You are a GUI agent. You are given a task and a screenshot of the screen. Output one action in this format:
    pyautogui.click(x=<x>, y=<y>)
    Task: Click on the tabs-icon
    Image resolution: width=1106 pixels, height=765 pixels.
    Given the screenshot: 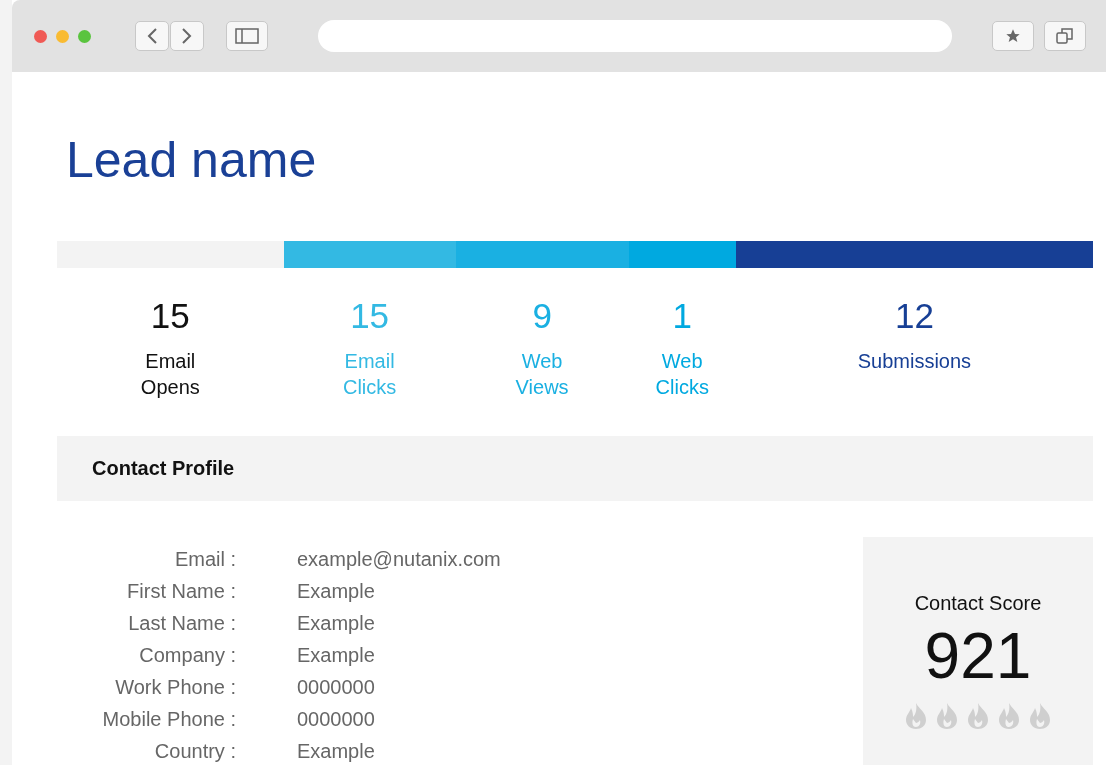 What is the action you would take?
    pyautogui.click(x=1065, y=36)
    